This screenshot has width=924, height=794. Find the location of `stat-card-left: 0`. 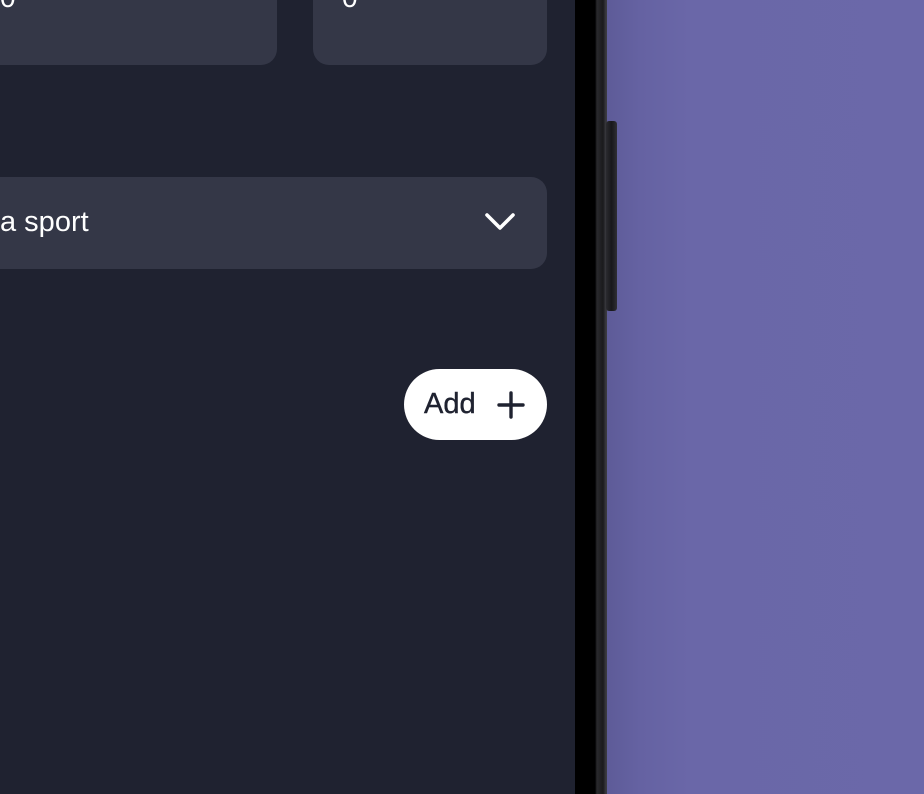

stat-card-left: 0 is located at coordinates (138, 32).